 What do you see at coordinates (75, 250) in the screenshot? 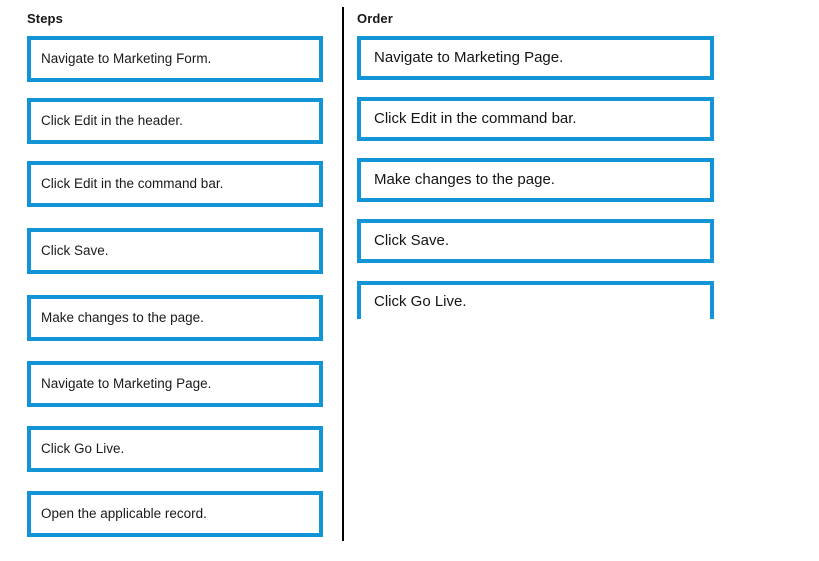
I see `steps-card-label: Click Save.` at bounding box center [75, 250].